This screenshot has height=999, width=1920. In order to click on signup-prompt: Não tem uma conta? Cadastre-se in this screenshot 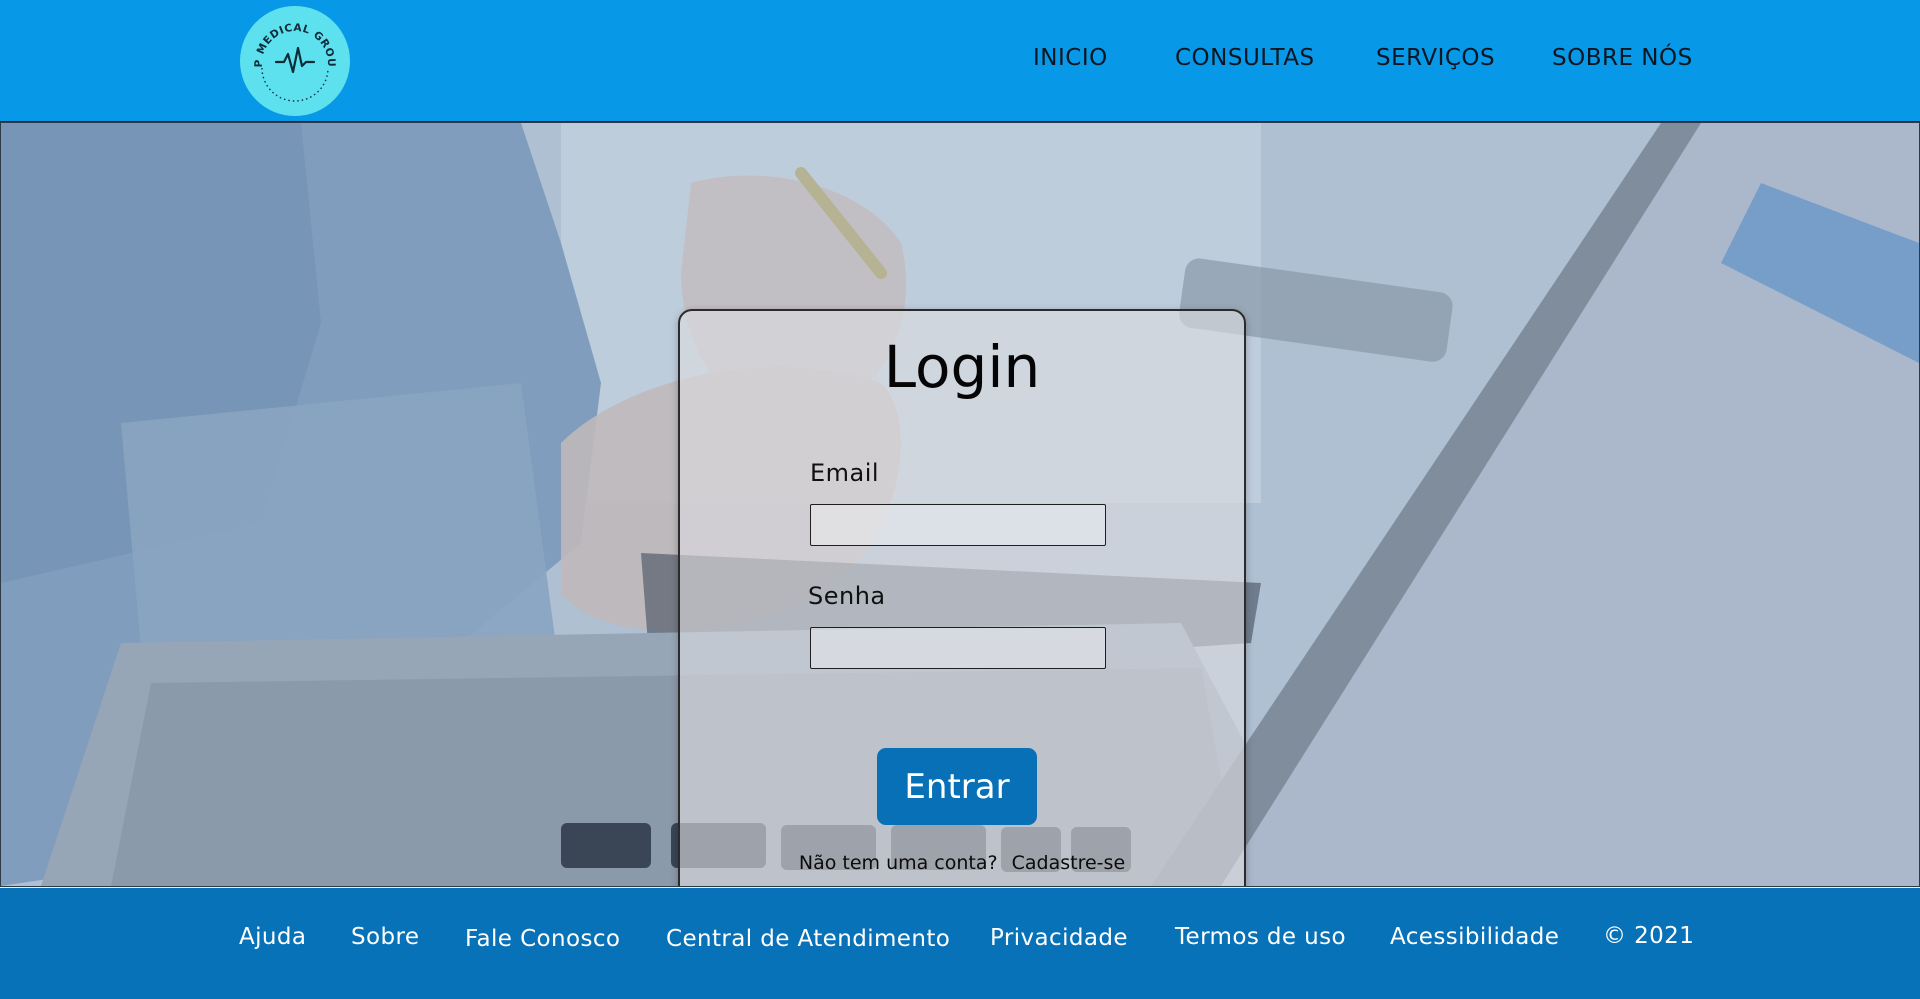, I will do `click(962, 863)`.